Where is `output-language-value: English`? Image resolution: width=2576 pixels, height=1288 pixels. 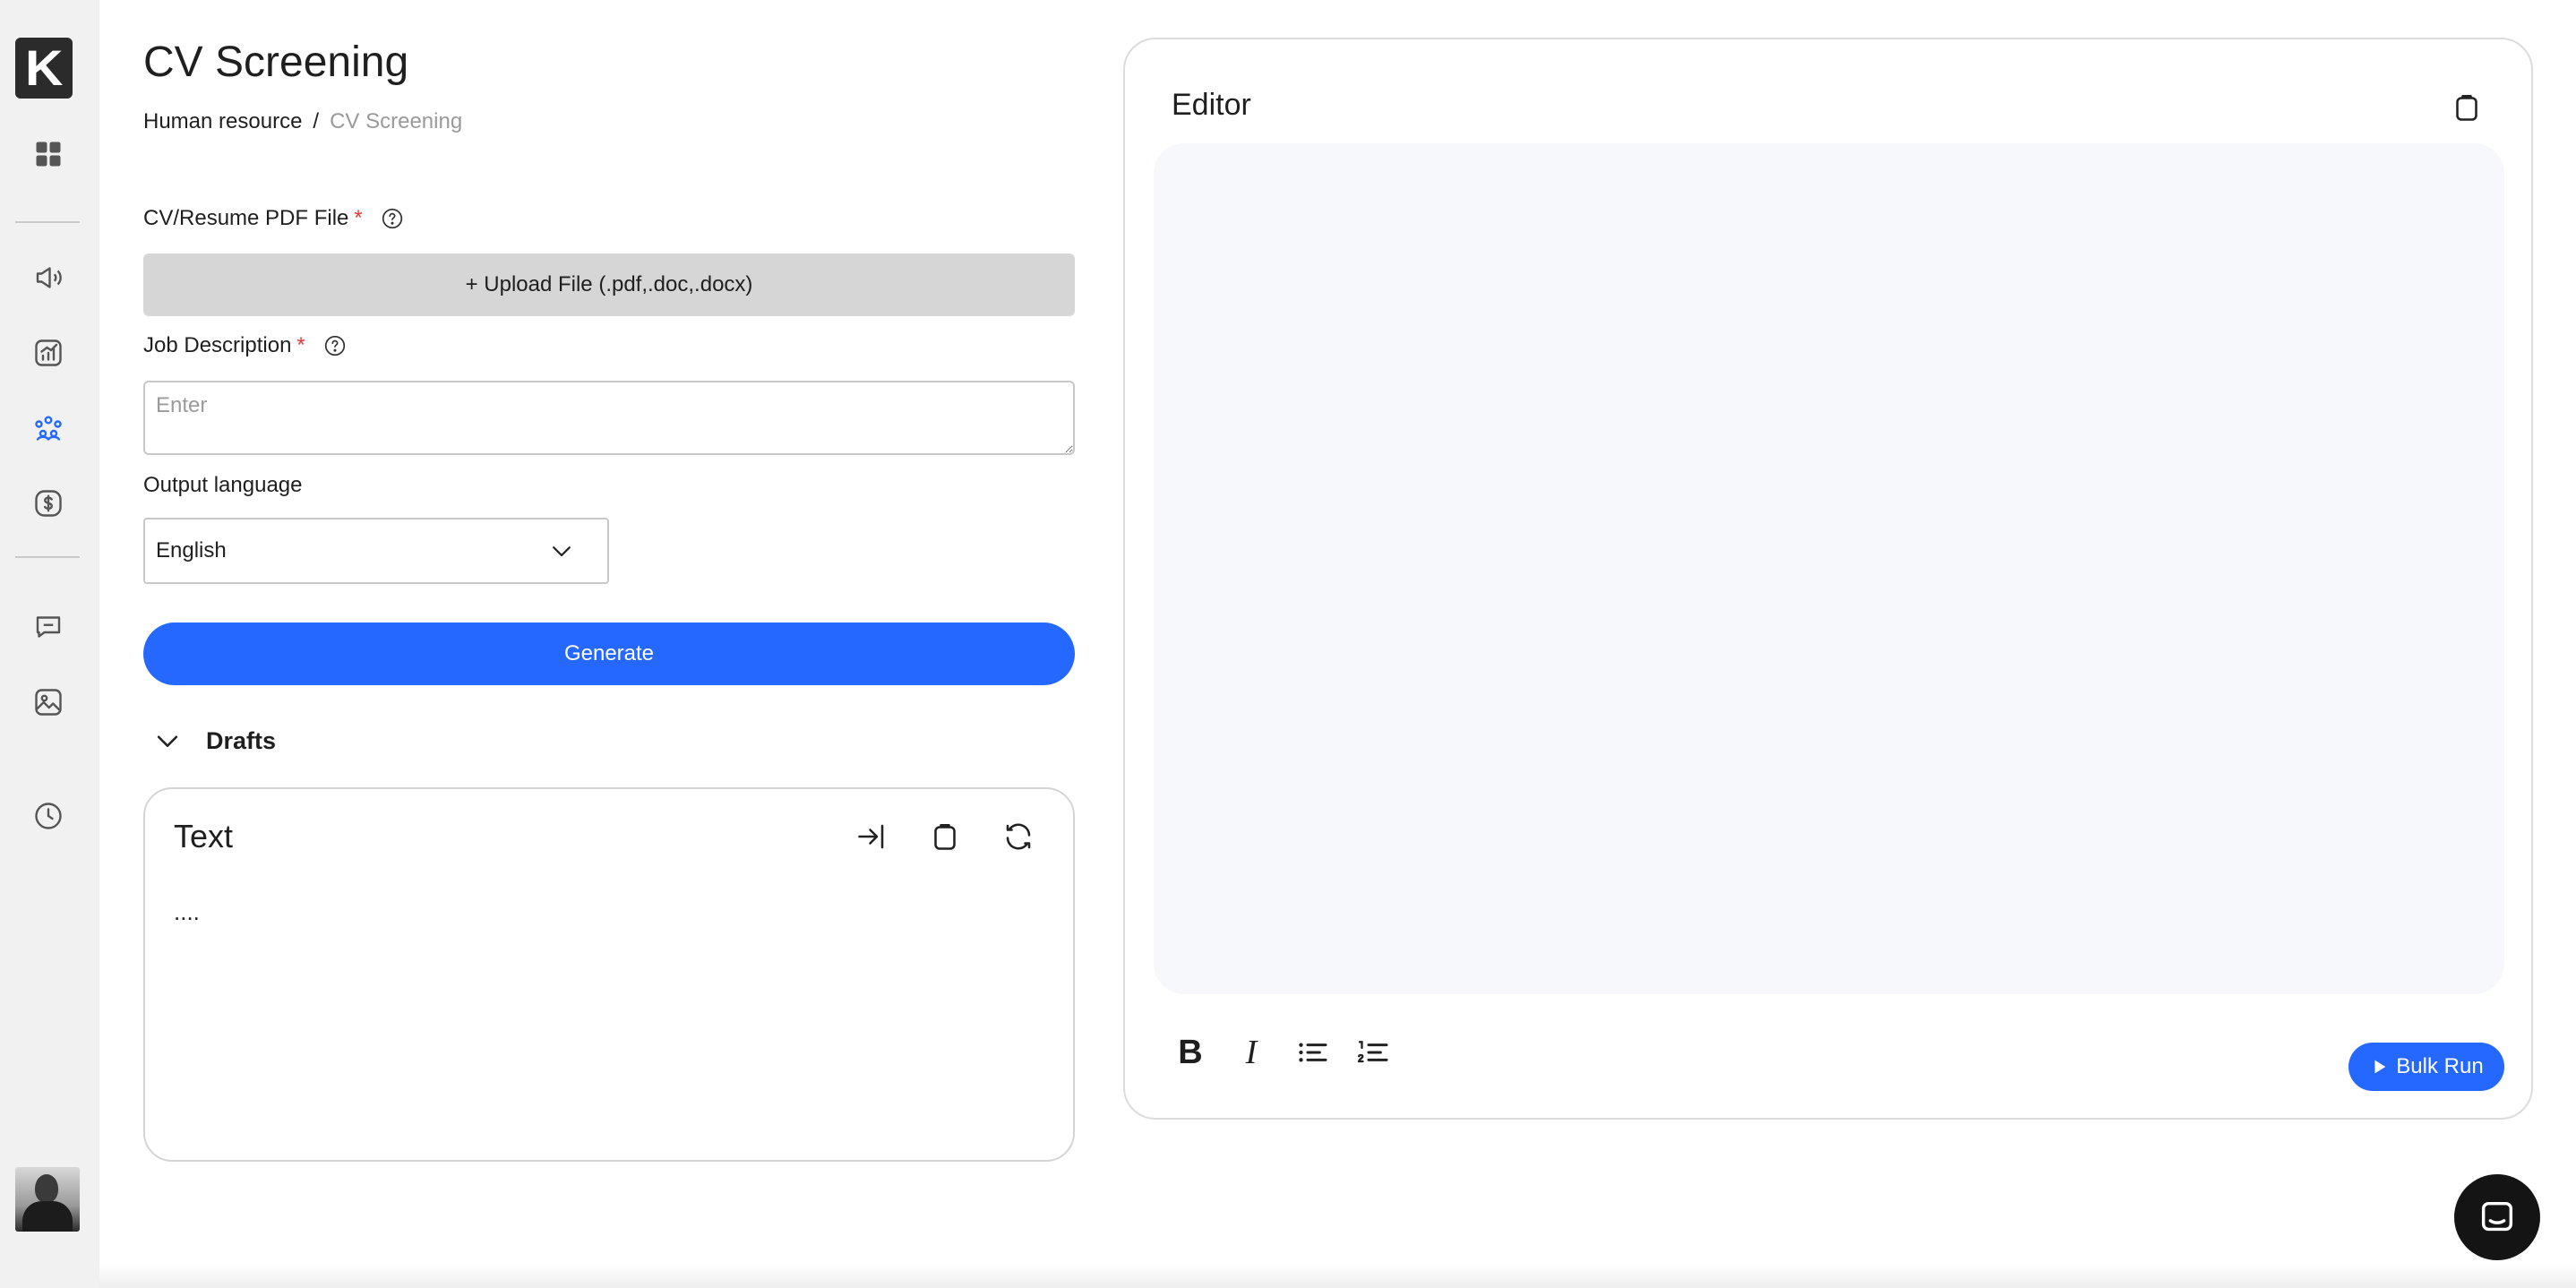 output-language-value: English is located at coordinates (191, 550).